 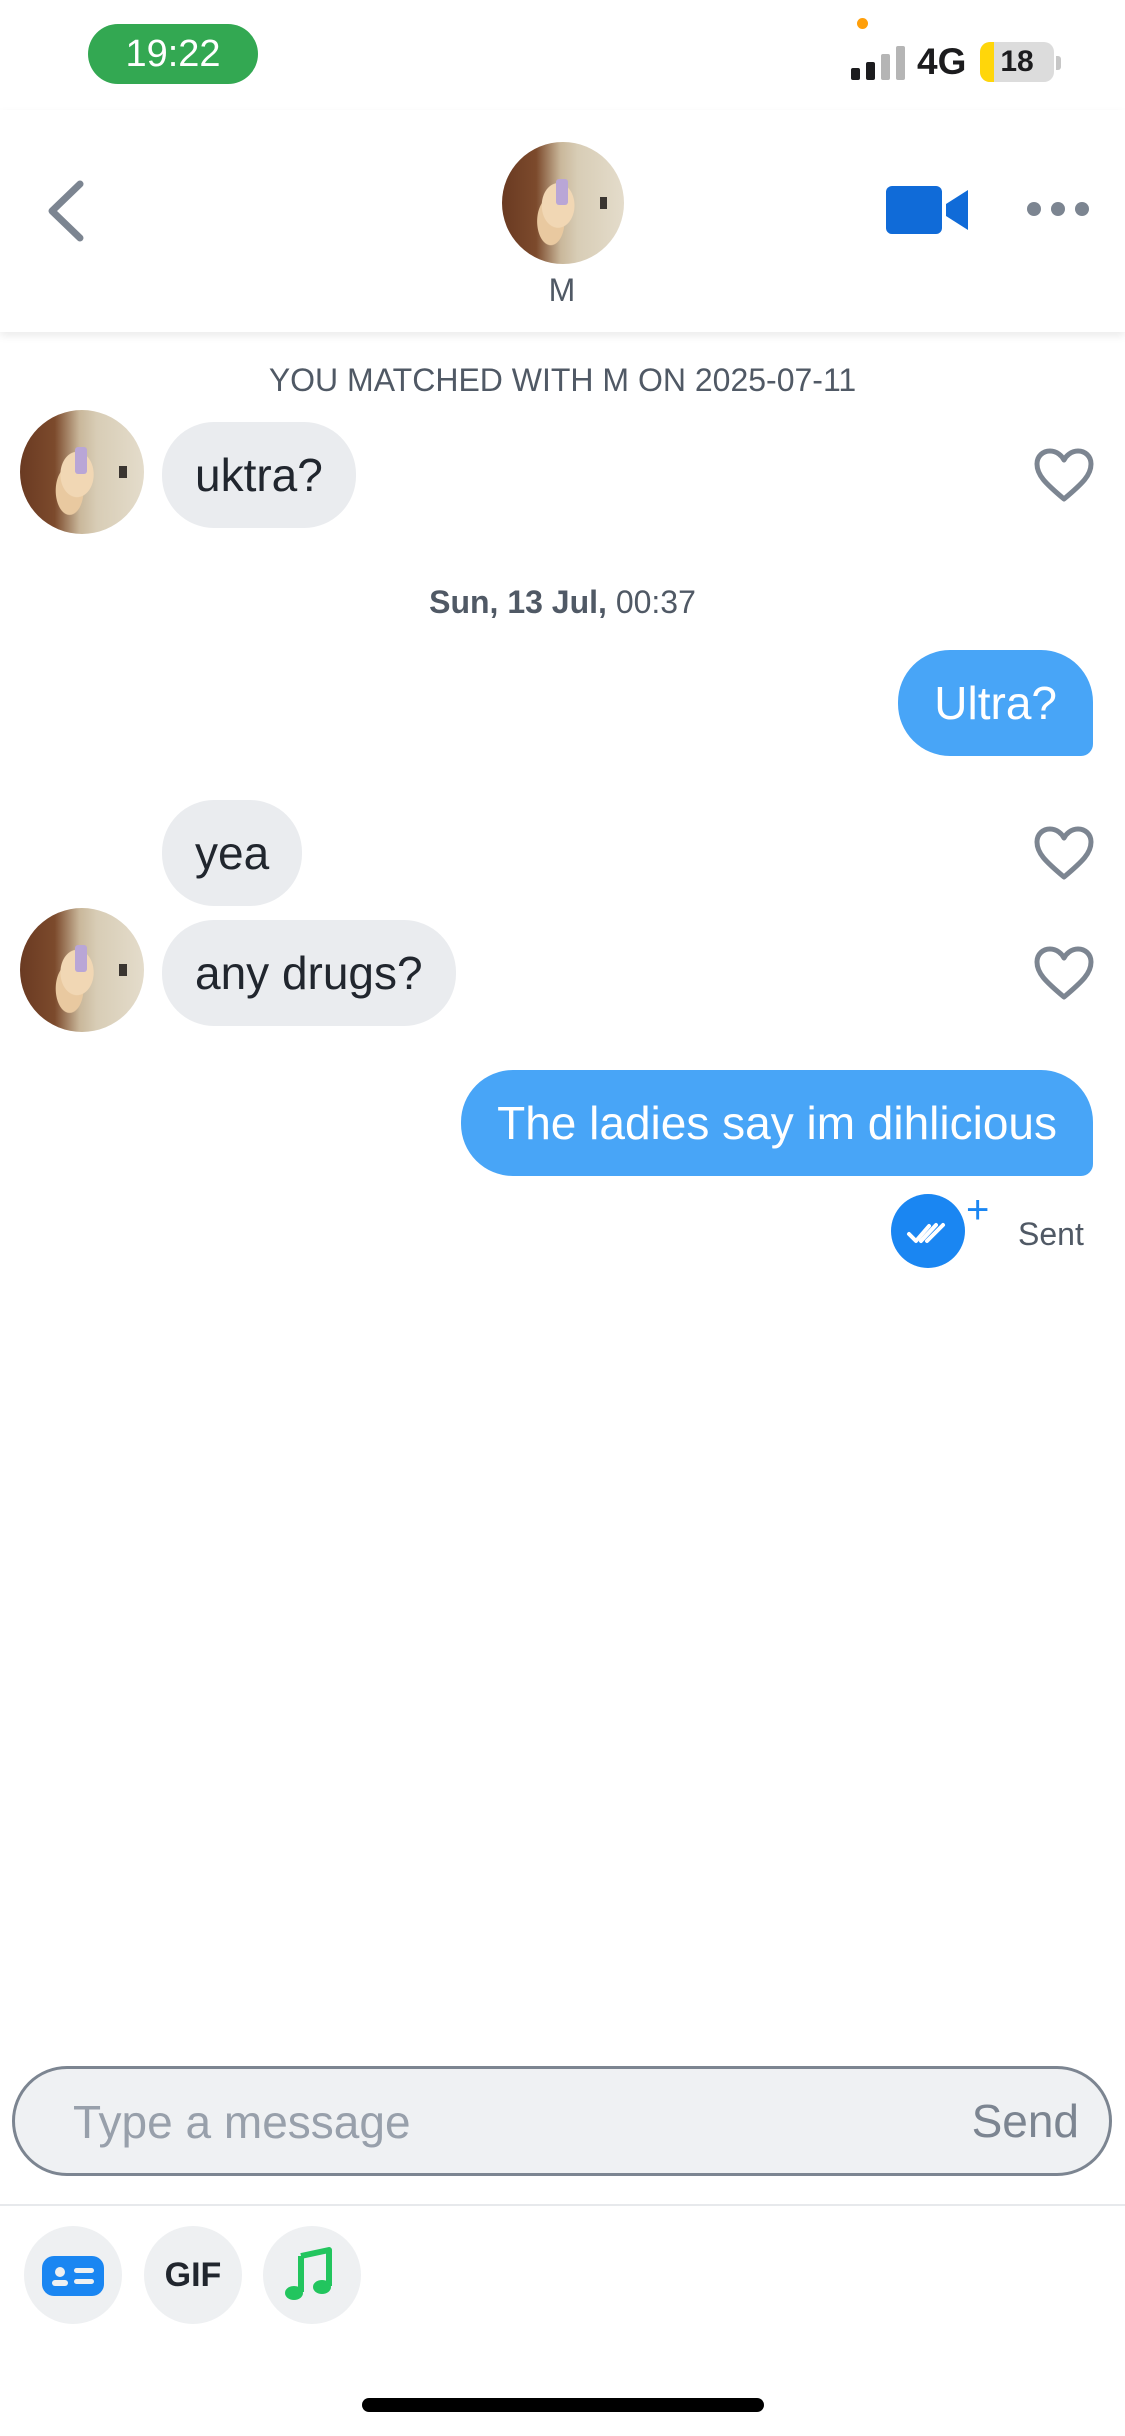 What do you see at coordinates (927, 210) in the screenshot?
I see `video-camera-icon` at bounding box center [927, 210].